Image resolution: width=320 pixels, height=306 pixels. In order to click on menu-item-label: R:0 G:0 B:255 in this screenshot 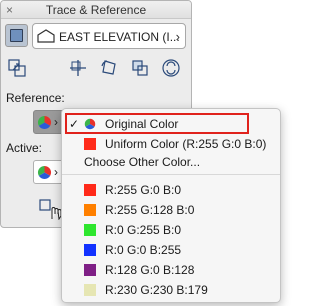, I will do `click(143, 250)`.